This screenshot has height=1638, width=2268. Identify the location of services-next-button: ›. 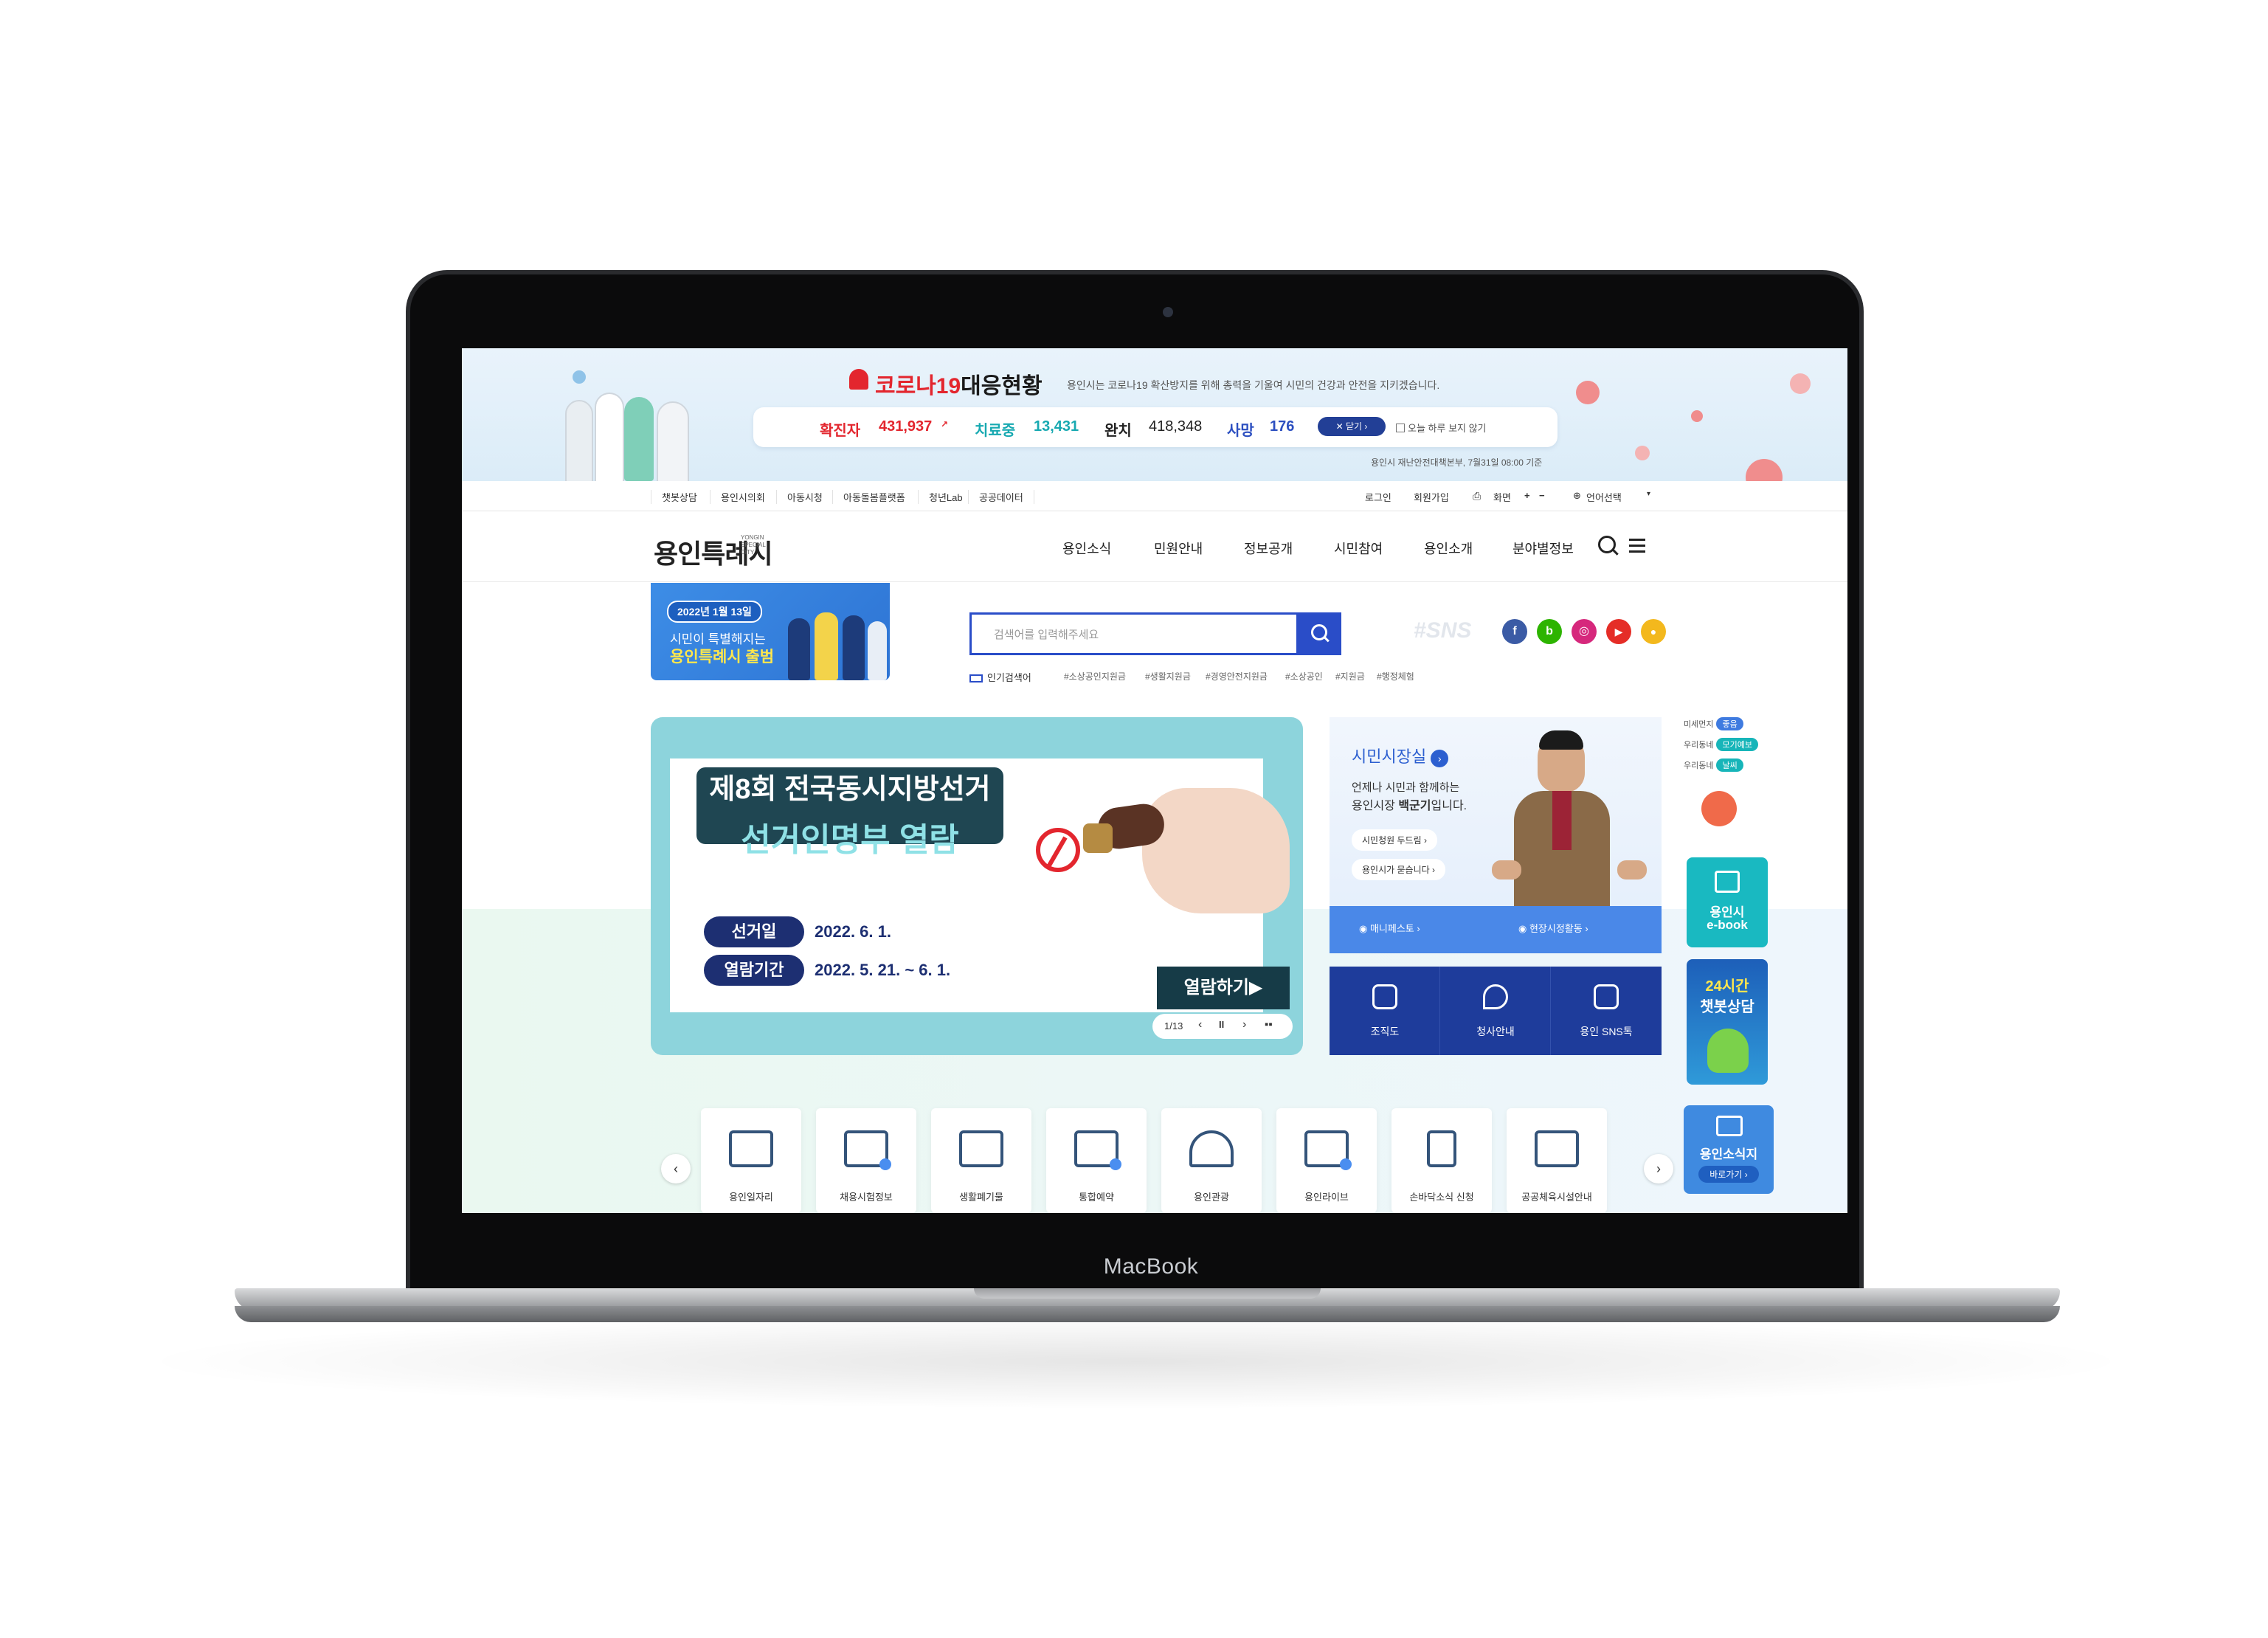
(1658, 1168).